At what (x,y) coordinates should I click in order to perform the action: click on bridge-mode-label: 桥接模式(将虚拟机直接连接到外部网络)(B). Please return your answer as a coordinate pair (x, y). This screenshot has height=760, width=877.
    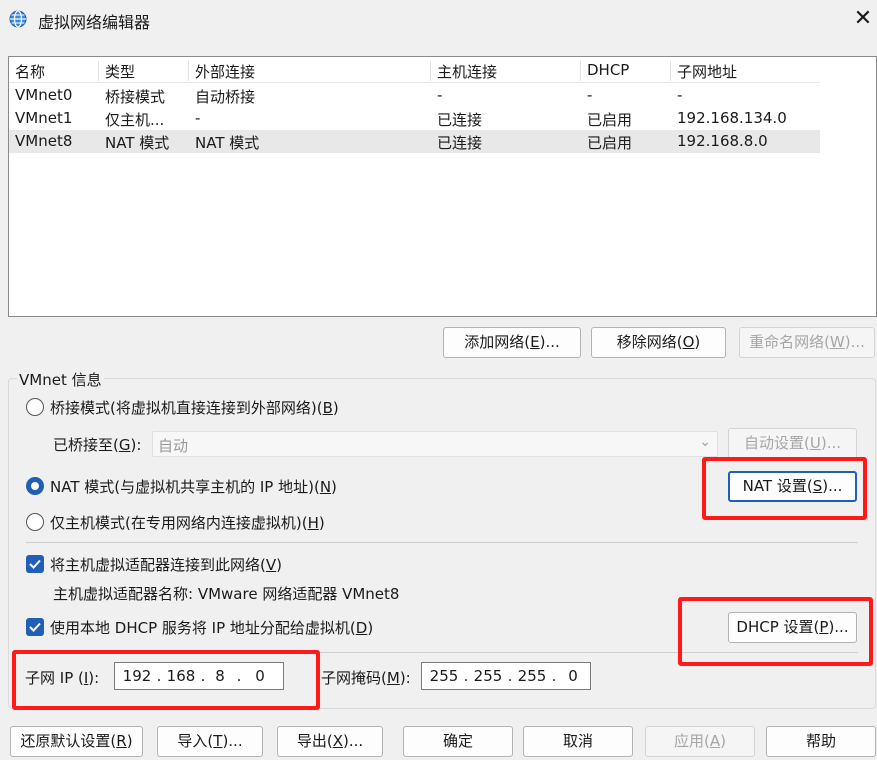
    Looking at the image, I should click on (194, 407).